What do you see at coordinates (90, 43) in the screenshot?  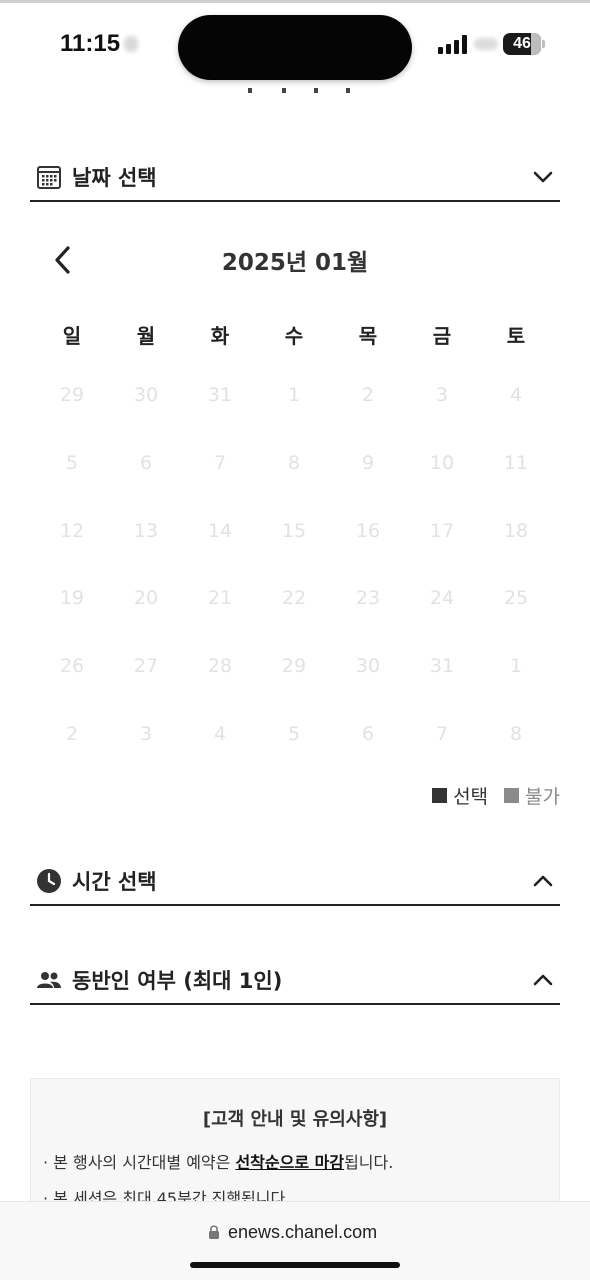 I see `status-time: 11:15` at bounding box center [90, 43].